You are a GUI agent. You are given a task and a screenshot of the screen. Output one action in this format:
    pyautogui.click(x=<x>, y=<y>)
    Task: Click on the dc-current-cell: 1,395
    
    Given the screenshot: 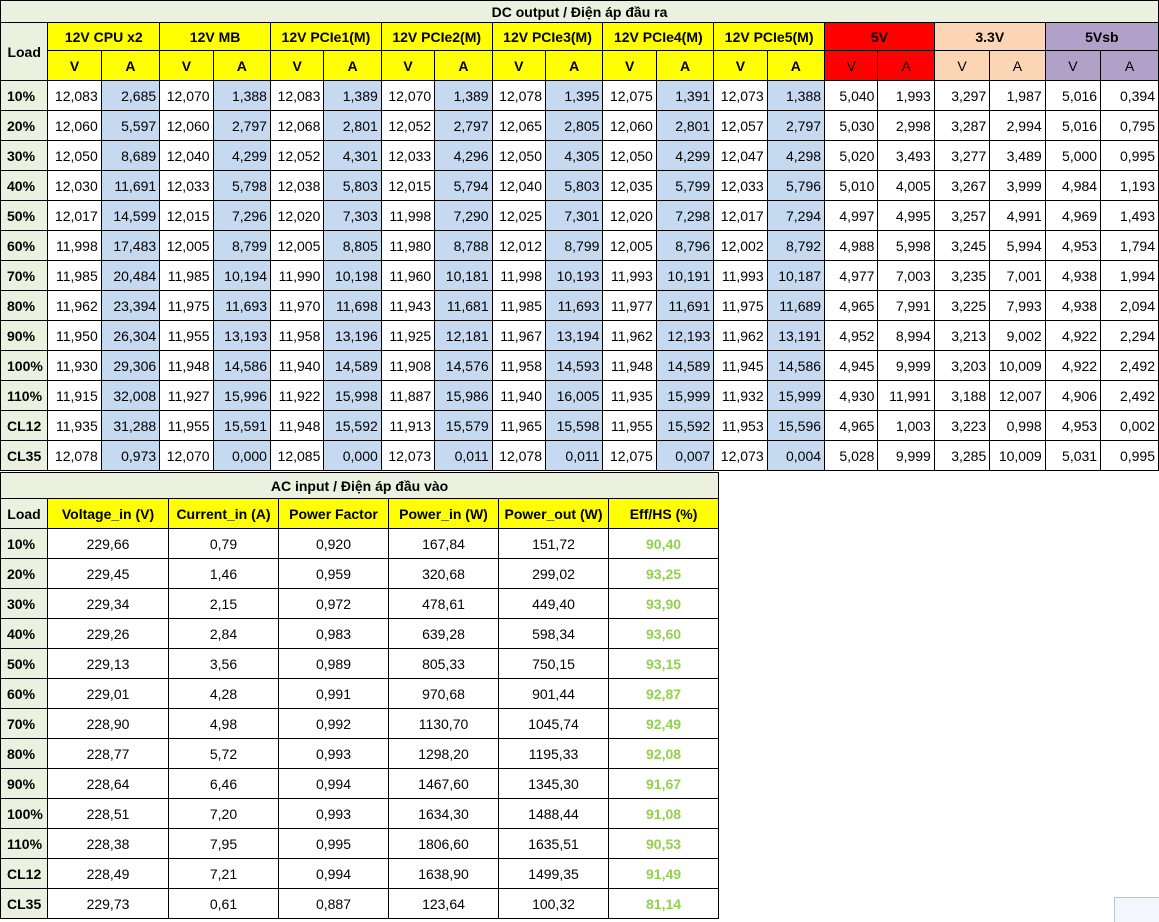 What is the action you would take?
    pyautogui.click(x=574, y=95)
    